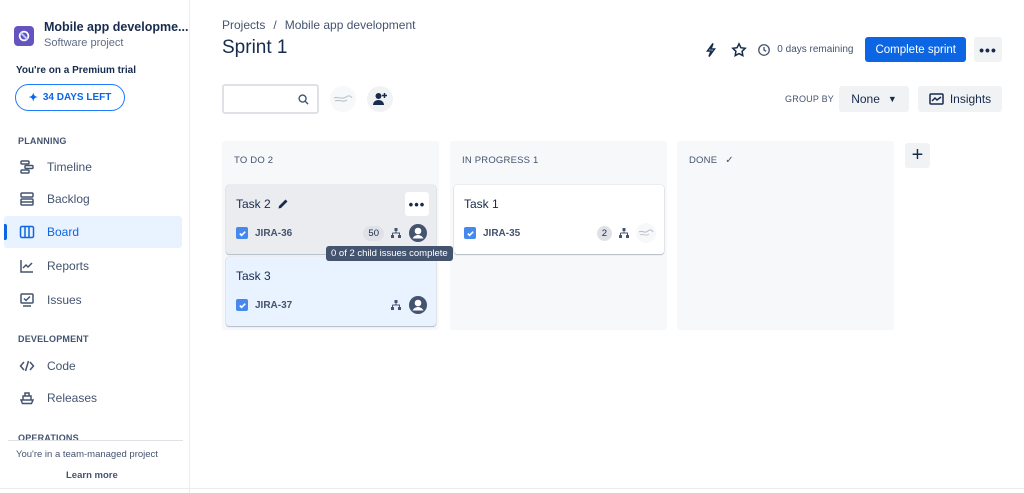  I want to click on issue-card-task-2: Task 2 ••• JIRA-36 50, so click(331, 219).